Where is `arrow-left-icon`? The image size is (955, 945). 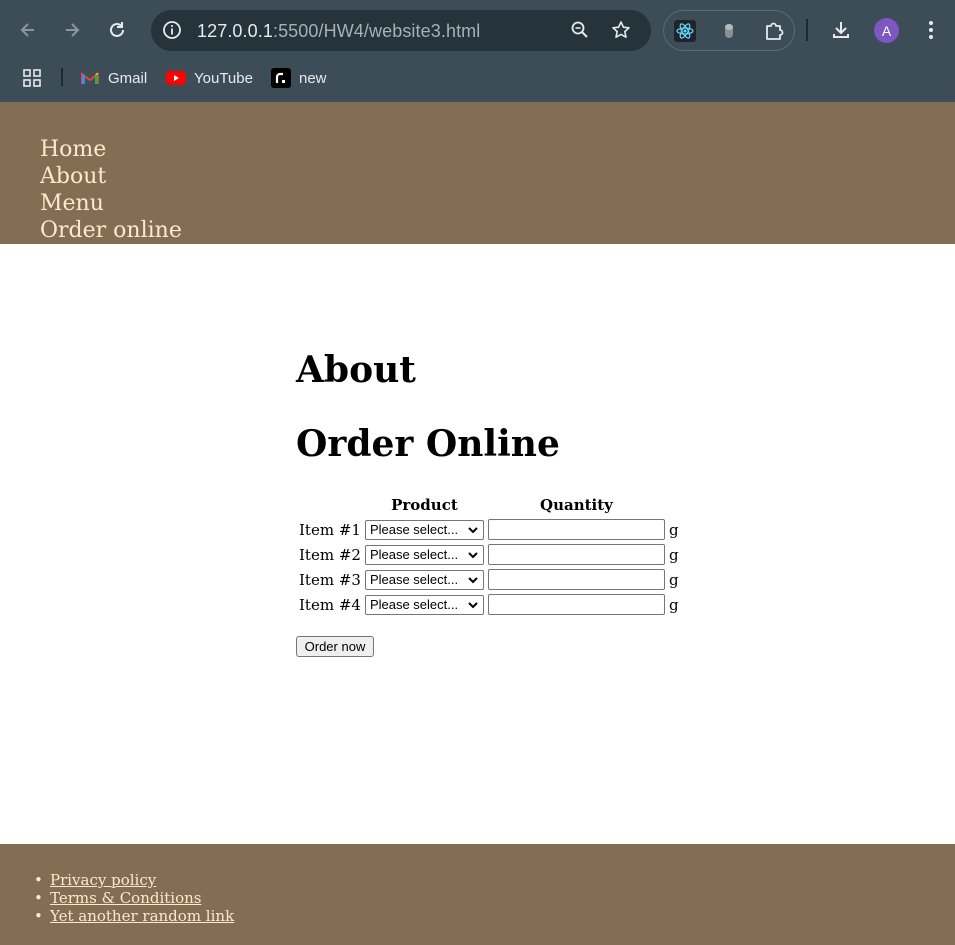
arrow-left-icon is located at coordinates (27, 30).